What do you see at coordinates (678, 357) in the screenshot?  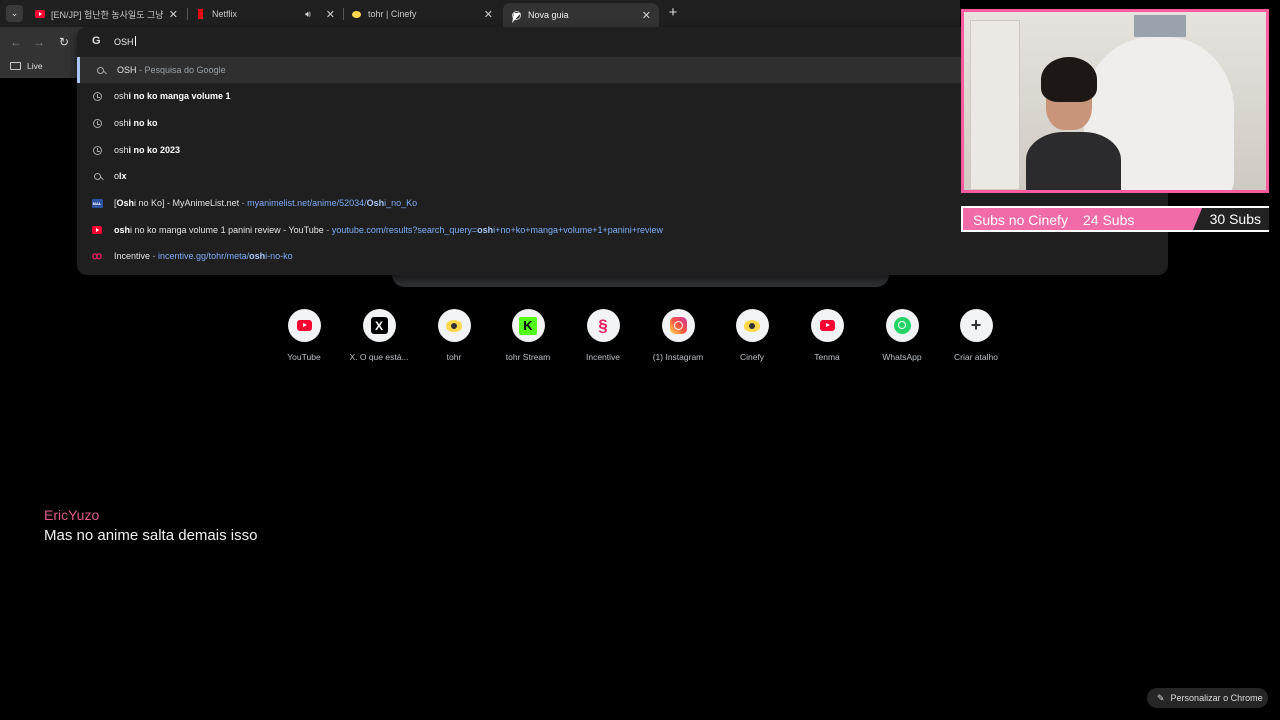 I see `shortcut-label: (1) Instagram` at bounding box center [678, 357].